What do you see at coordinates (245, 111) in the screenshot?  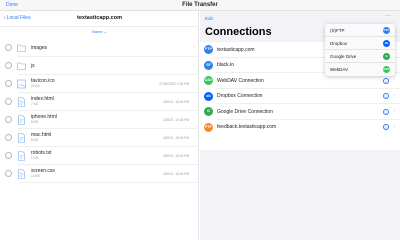 I see `connection-label: Google Drive Connection` at bounding box center [245, 111].